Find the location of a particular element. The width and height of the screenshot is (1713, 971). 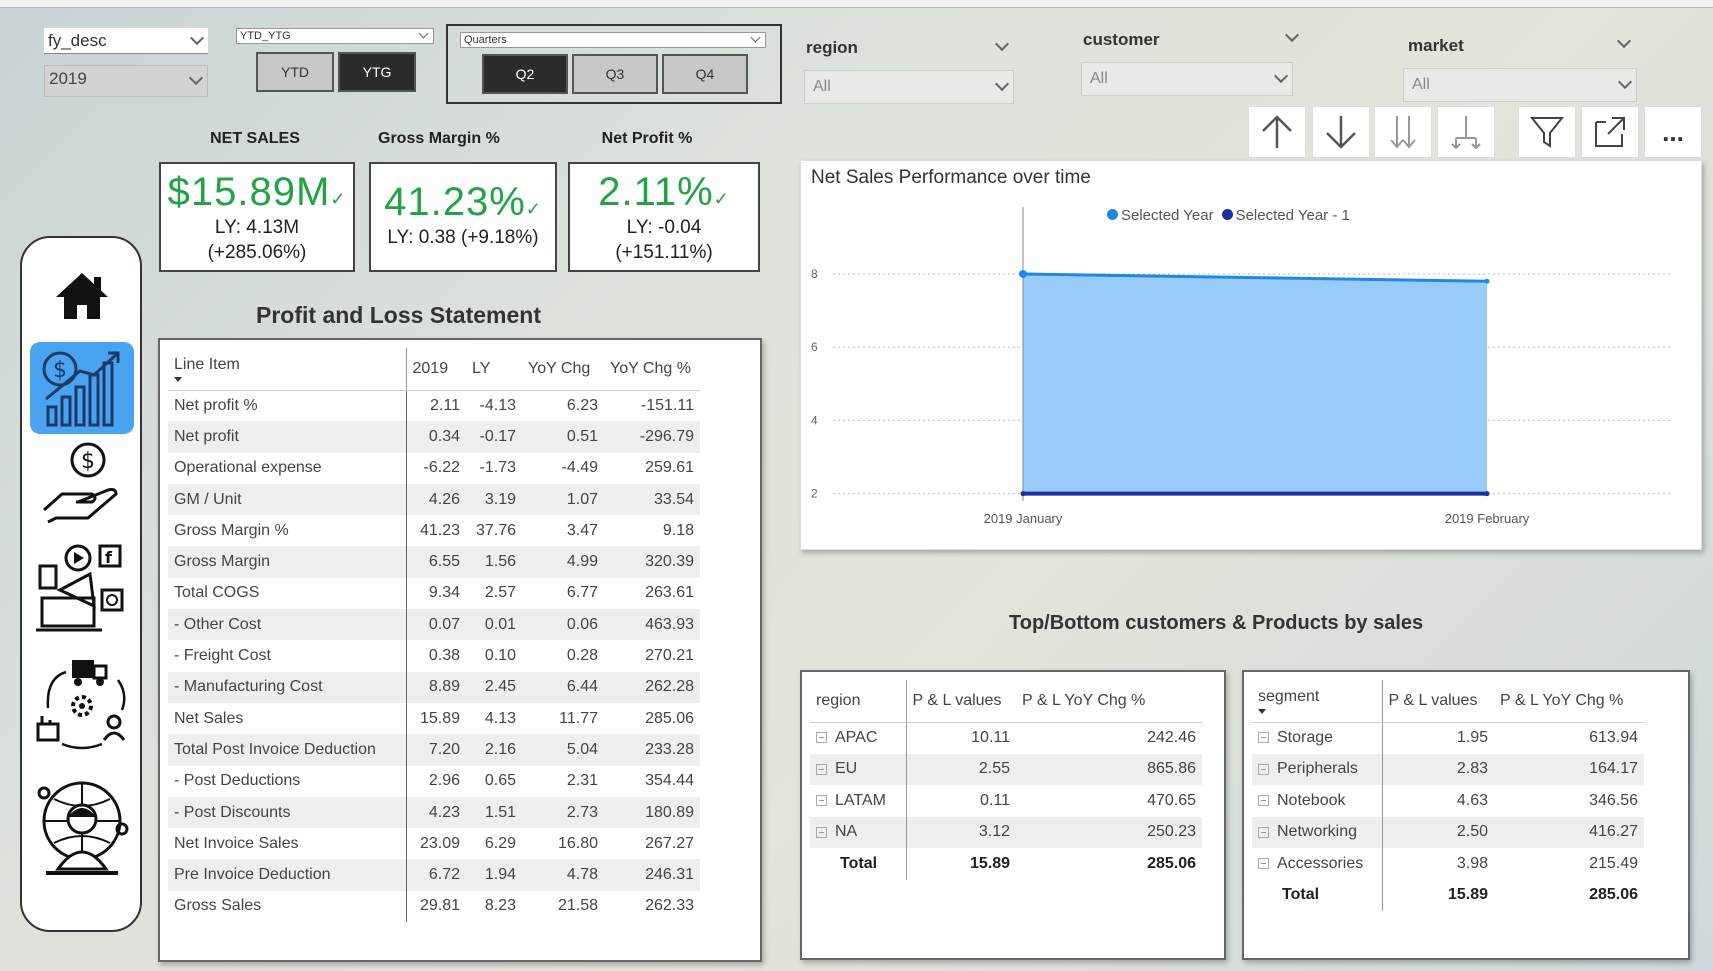

ytg-button: YTG is located at coordinates (377, 72).